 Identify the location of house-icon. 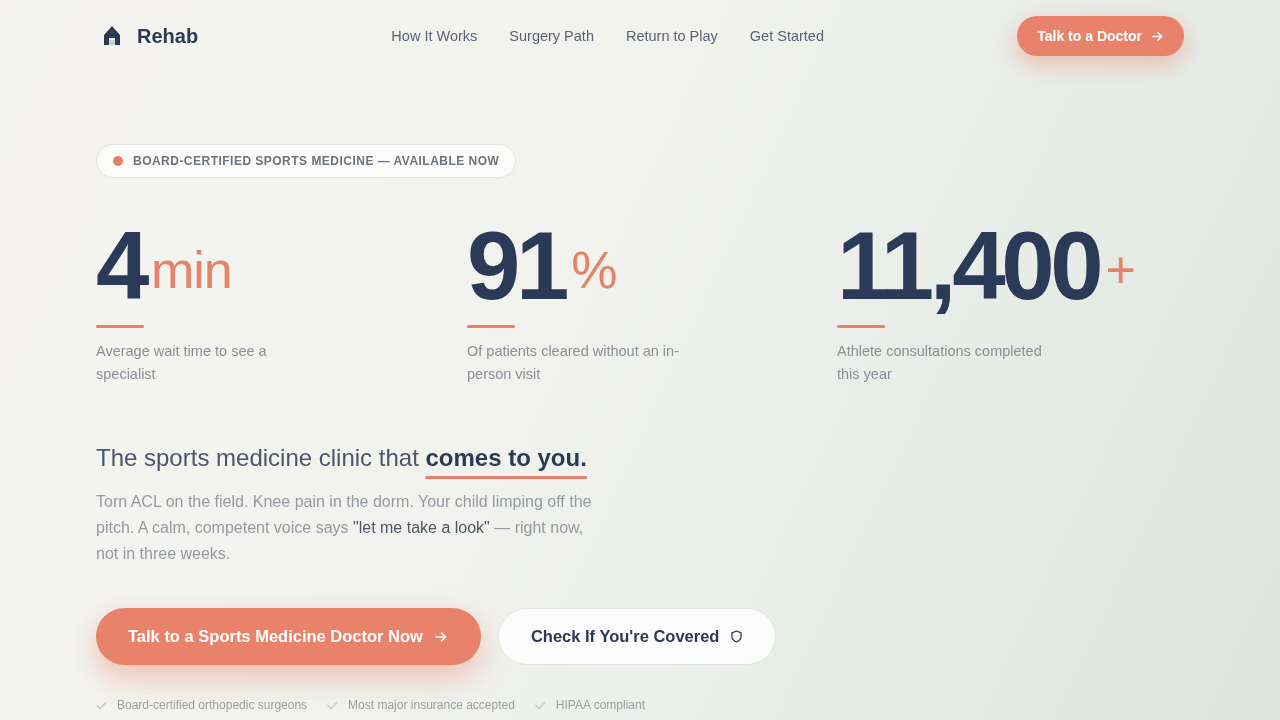
(112, 36).